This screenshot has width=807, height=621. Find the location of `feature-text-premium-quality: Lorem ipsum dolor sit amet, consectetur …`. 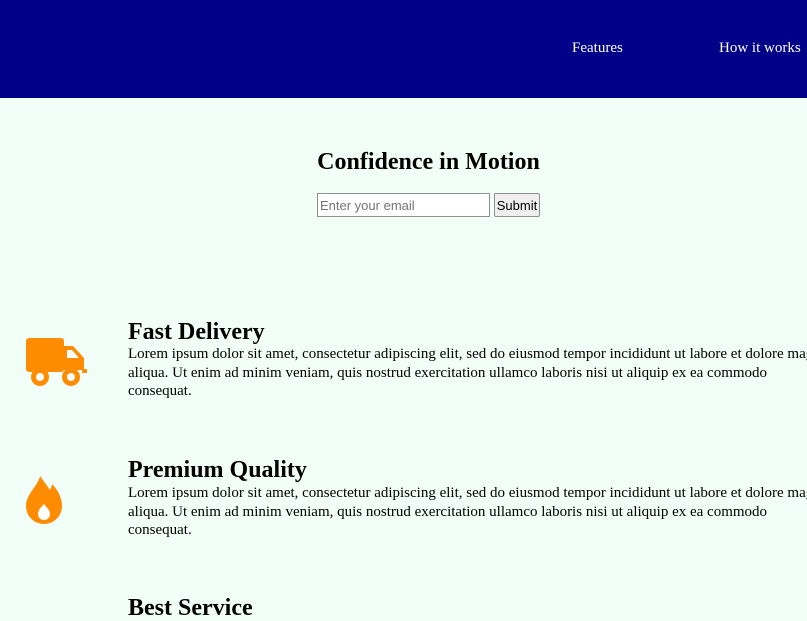

feature-text-premium-quality: Lorem ipsum dolor sit amet, consectetur … is located at coordinates (467, 511).